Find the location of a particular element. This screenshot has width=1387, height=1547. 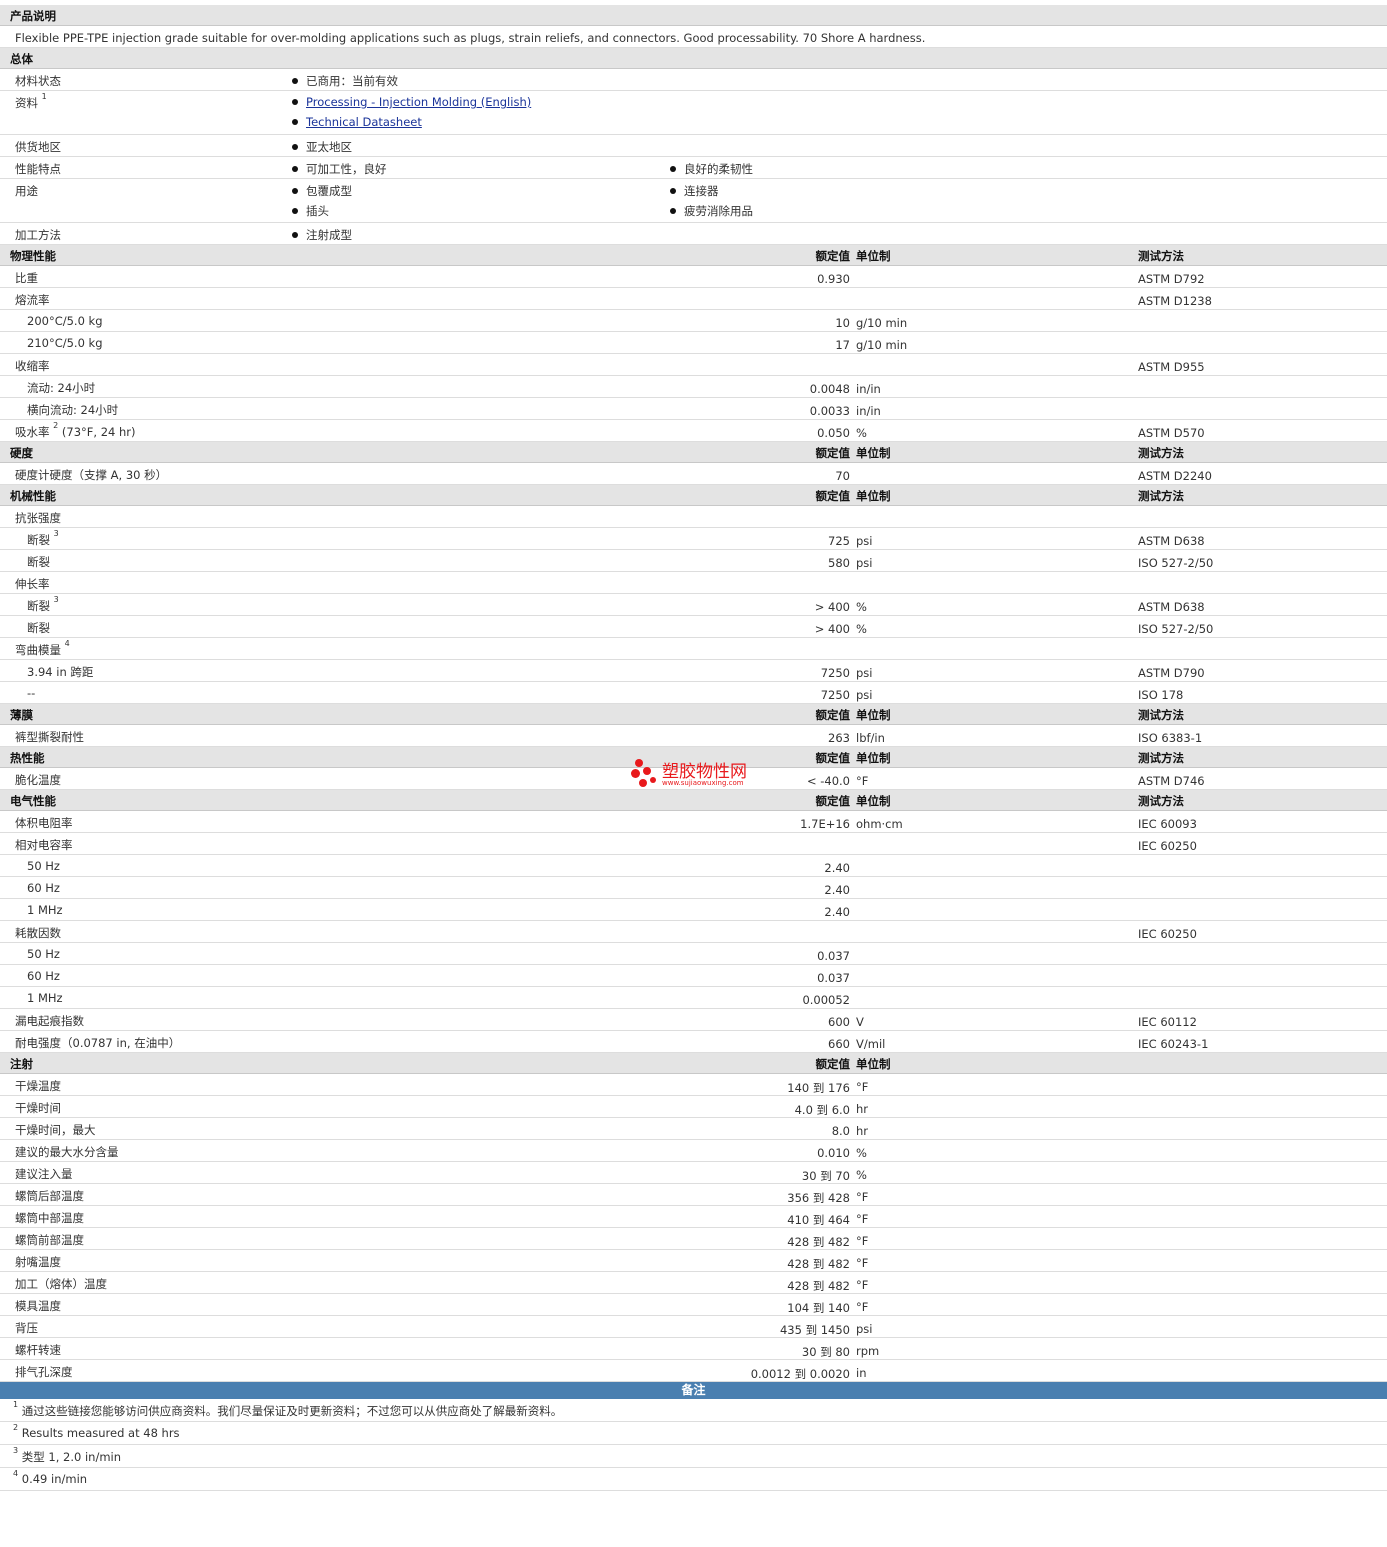

note-text: 3 类型 1, 2.0 in/min is located at coordinates (67, 1455).